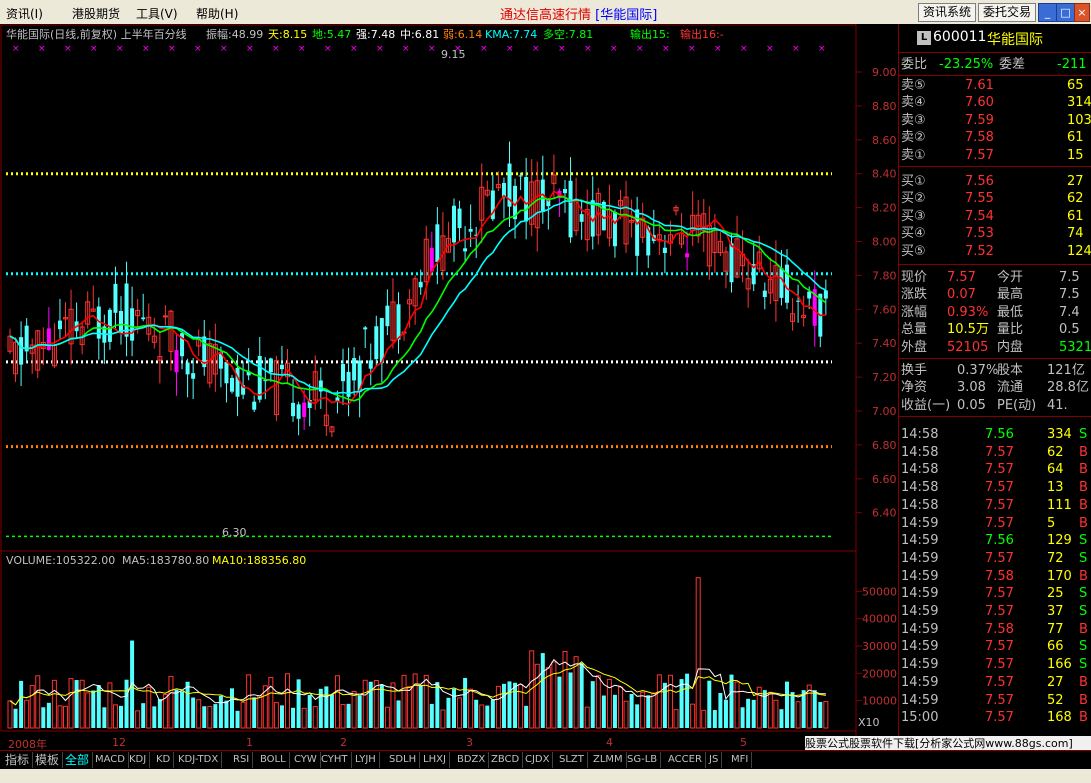 The image size is (1091, 783). Describe the element at coordinates (419, 34) in the screenshot. I see `zhong-value: 中:6.81` at that location.